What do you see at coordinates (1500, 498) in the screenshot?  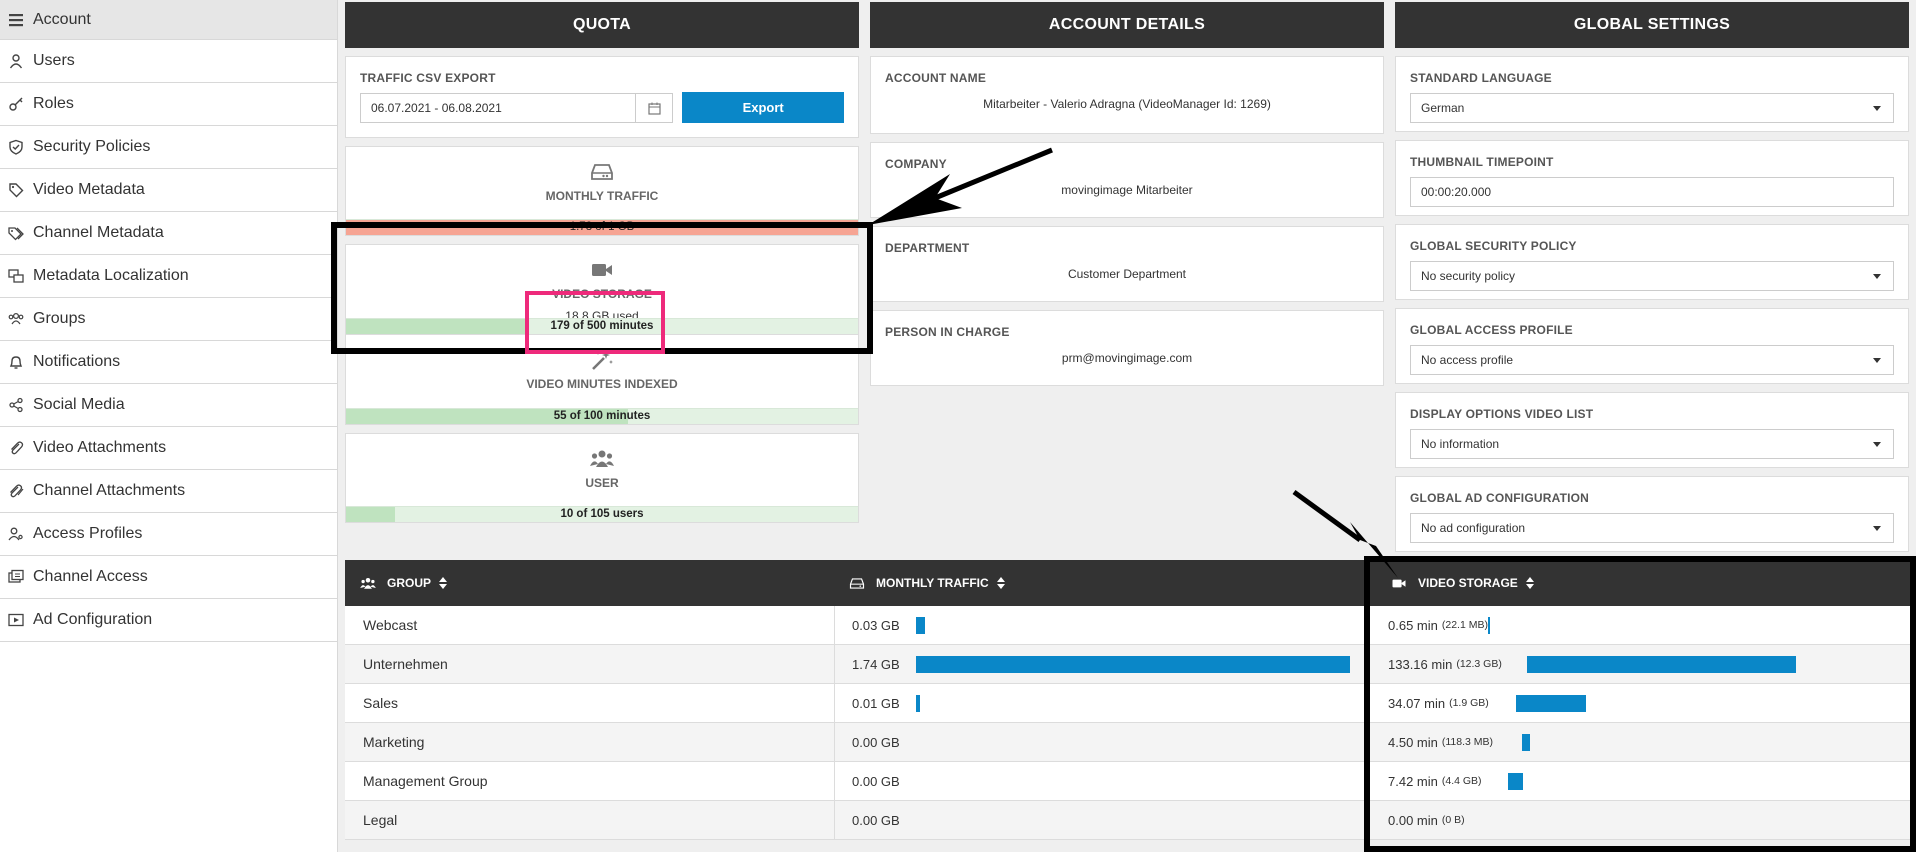 I see `global-ad-configuration-label: GLOBAL AD CONFIGURATION` at bounding box center [1500, 498].